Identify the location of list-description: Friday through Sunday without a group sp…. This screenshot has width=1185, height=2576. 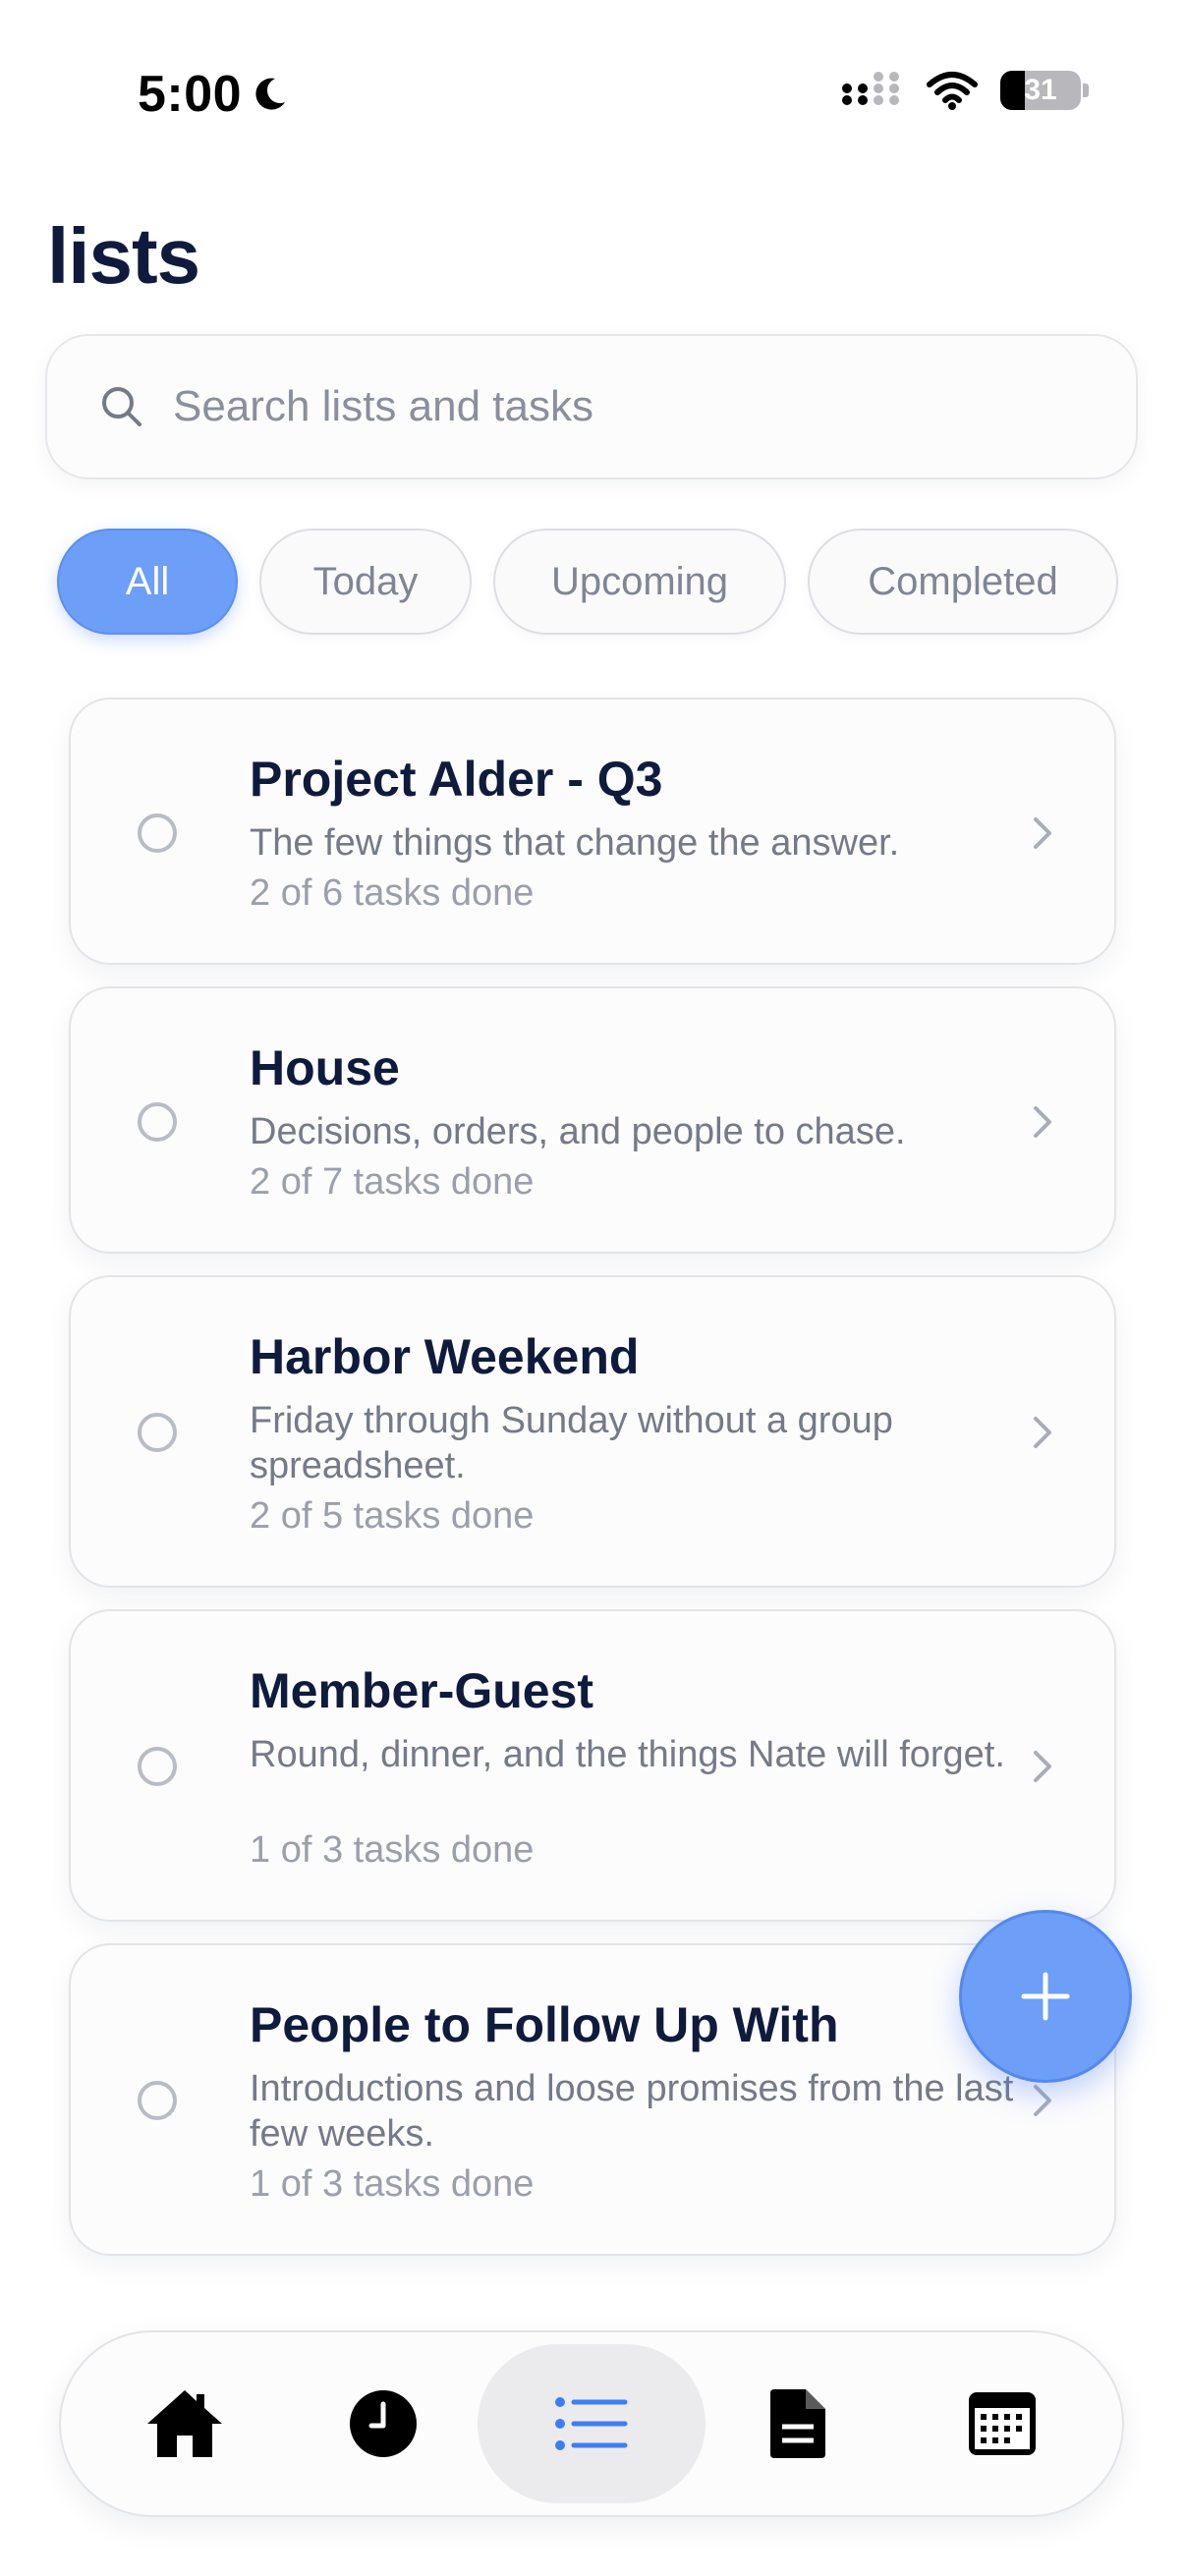
(571, 1443).